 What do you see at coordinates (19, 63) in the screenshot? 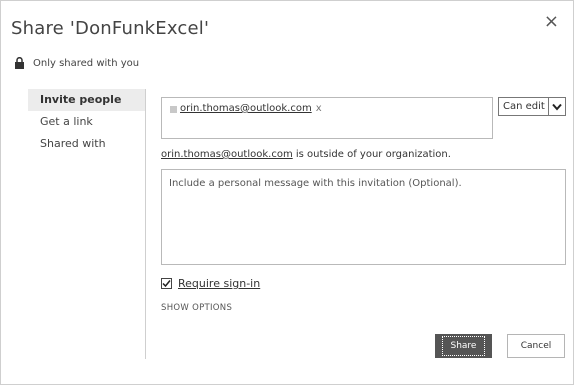
I see `lock-icon` at bounding box center [19, 63].